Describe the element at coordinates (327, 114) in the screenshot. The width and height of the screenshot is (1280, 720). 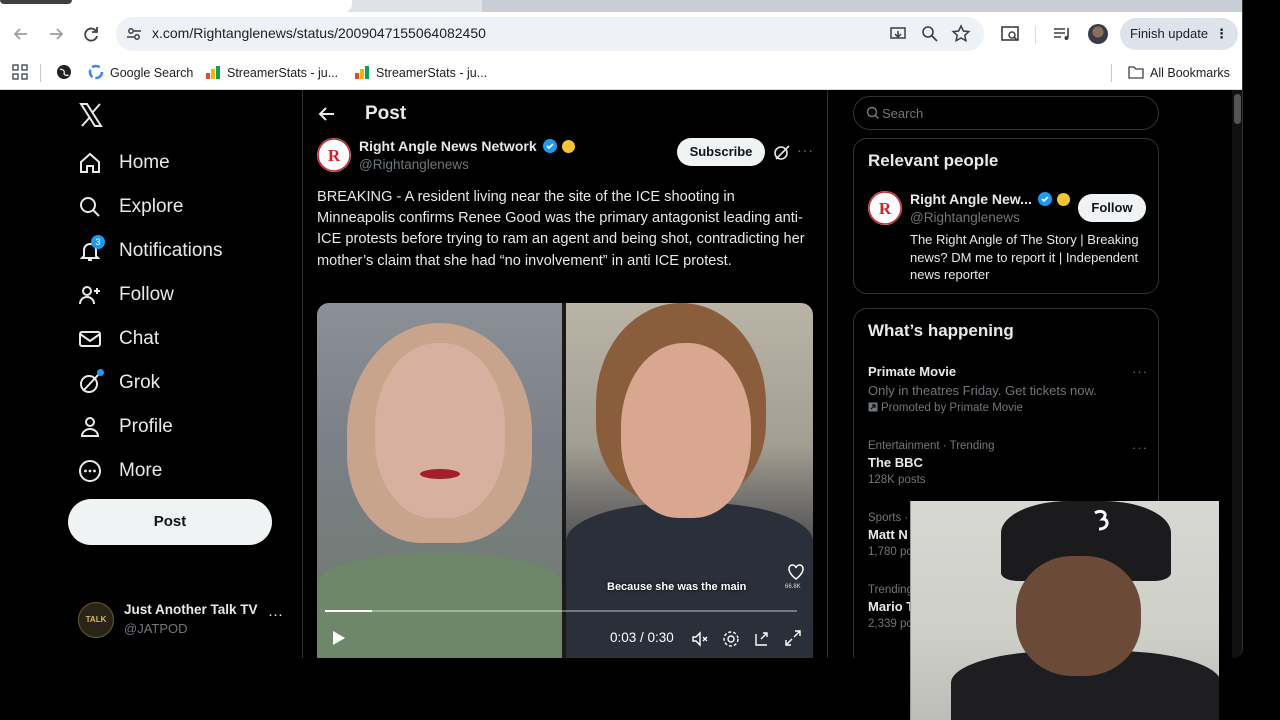
I see `back-arrow-icon` at that location.